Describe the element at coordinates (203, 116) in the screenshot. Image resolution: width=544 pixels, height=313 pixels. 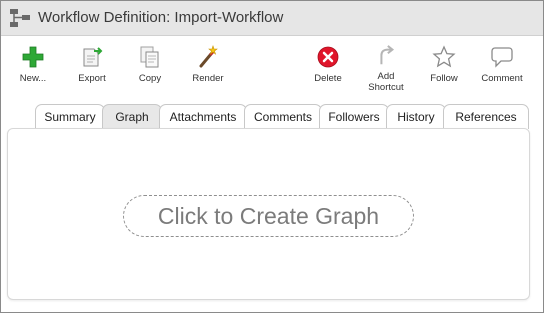
I see `tab-attachments: Attachments` at that location.